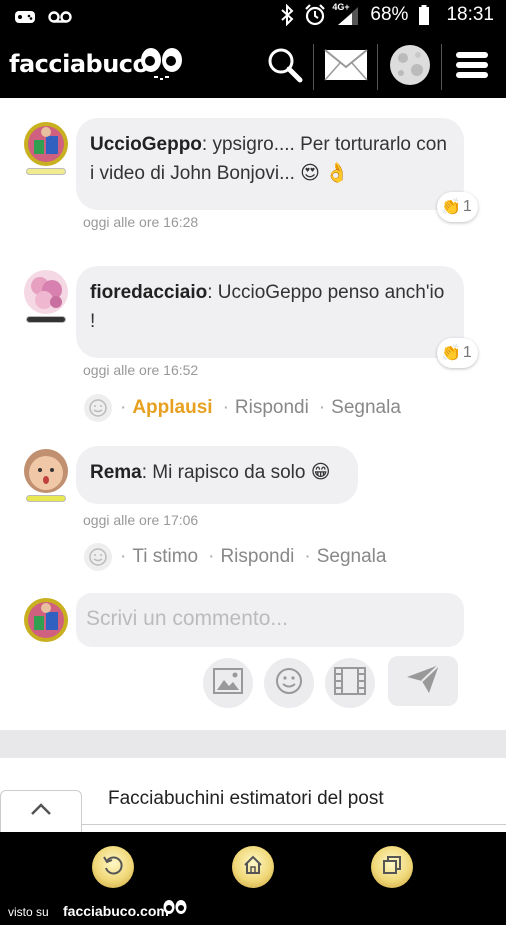 The height and width of the screenshot is (925, 506). I want to click on logo-text: facciabuco, so click(79, 64).